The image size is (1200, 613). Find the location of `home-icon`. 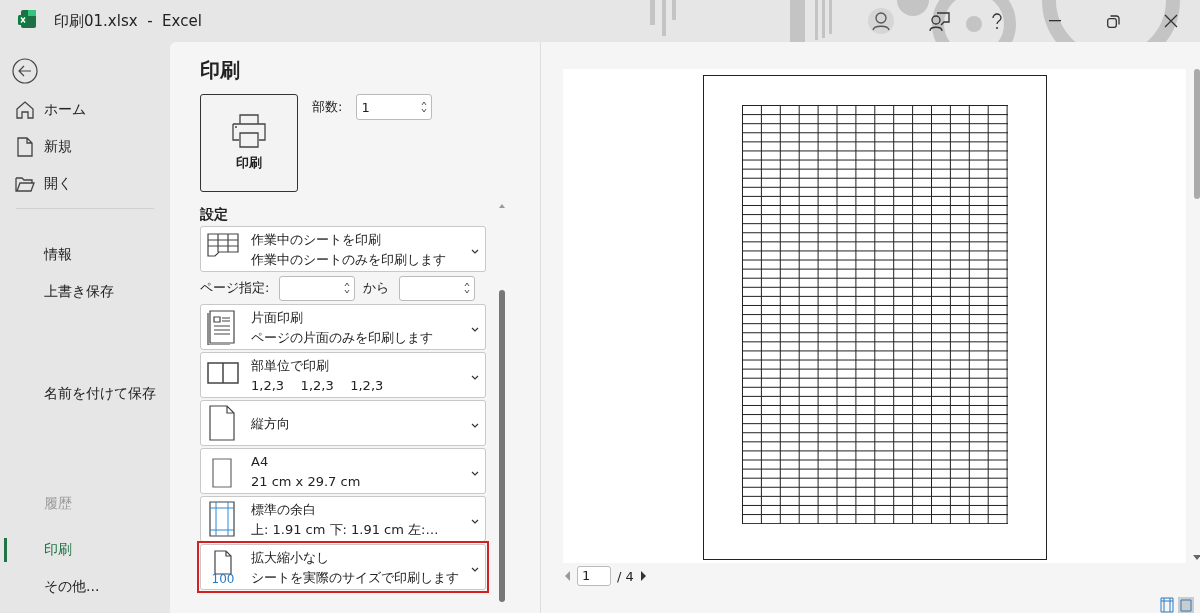

home-icon is located at coordinates (25, 110).